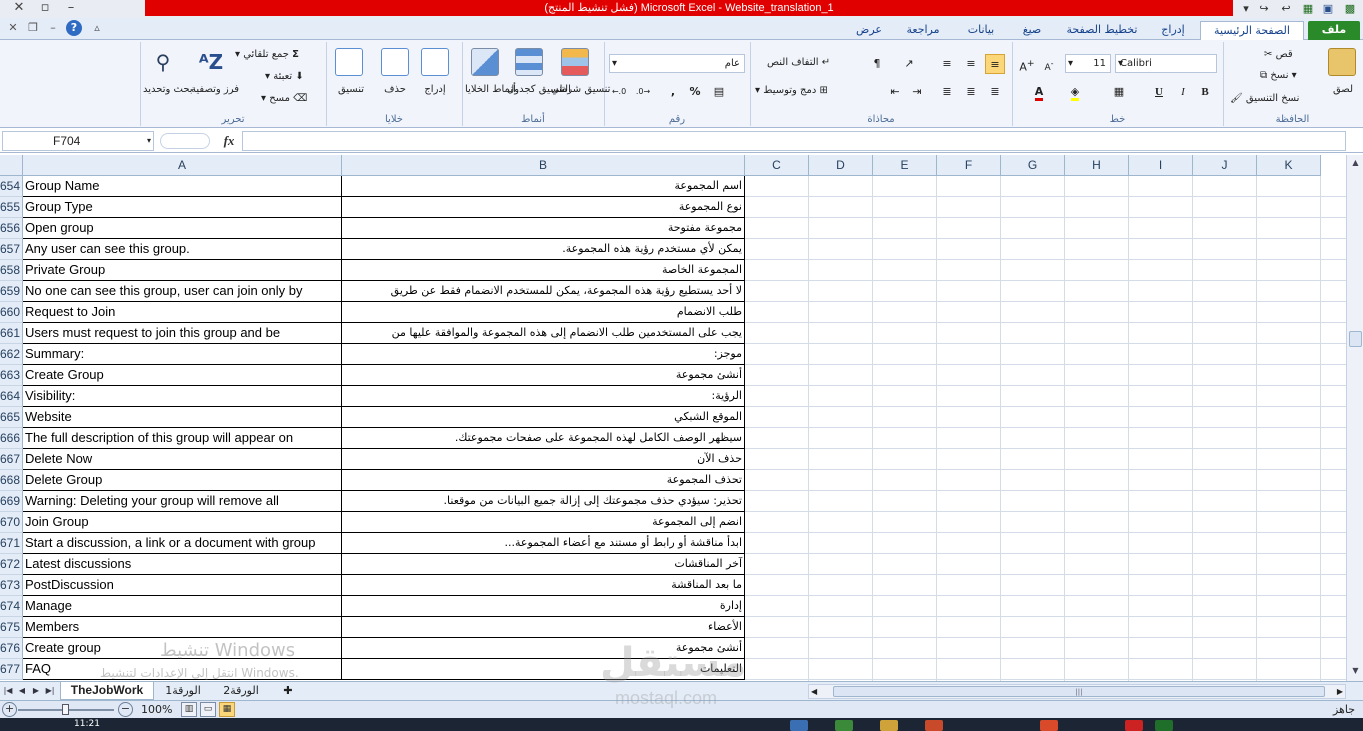 Image resolution: width=1363 pixels, height=731 pixels. What do you see at coordinates (543, 522) in the screenshot?
I see `cell-b: انضم إلى المجموعة` at bounding box center [543, 522].